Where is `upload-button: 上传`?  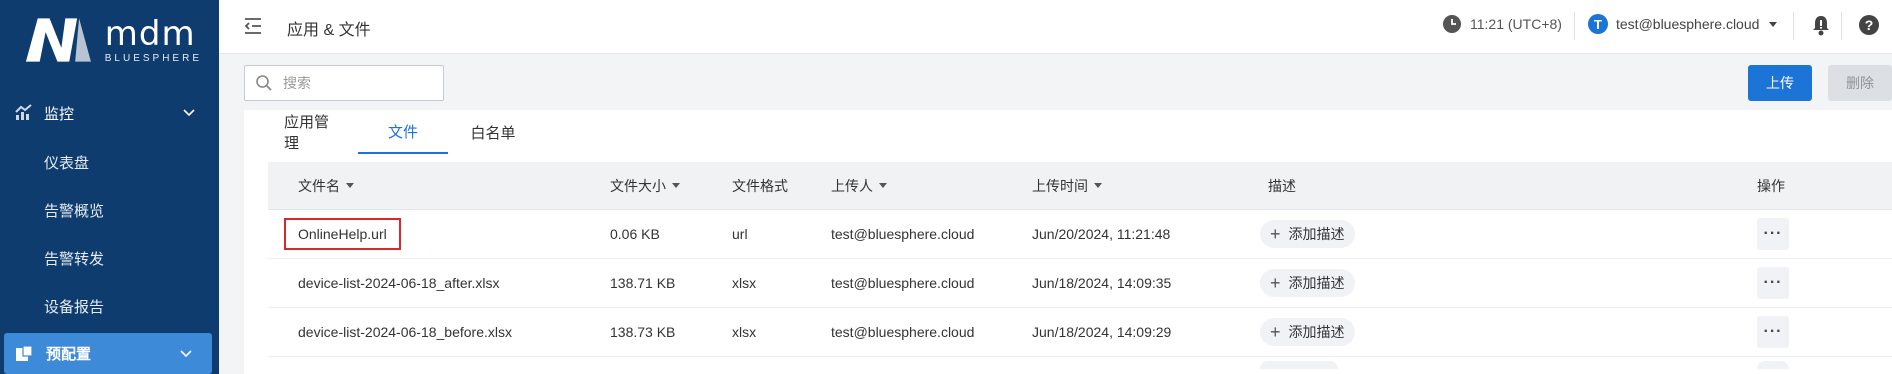
upload-button: 上传 is located at coordinates (1780, 83).